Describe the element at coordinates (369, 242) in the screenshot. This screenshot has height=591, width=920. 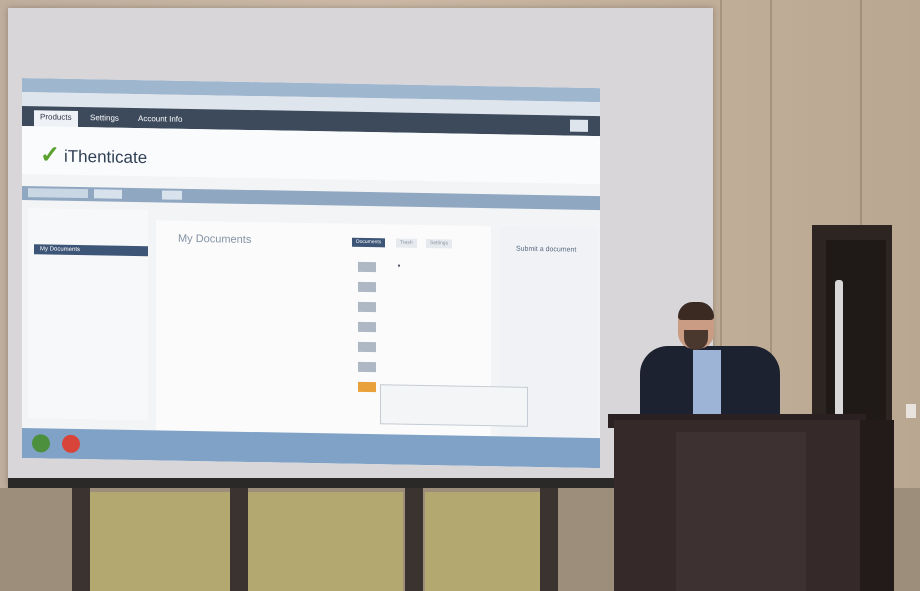
I see `view-tab-documents: Documents` at that location.